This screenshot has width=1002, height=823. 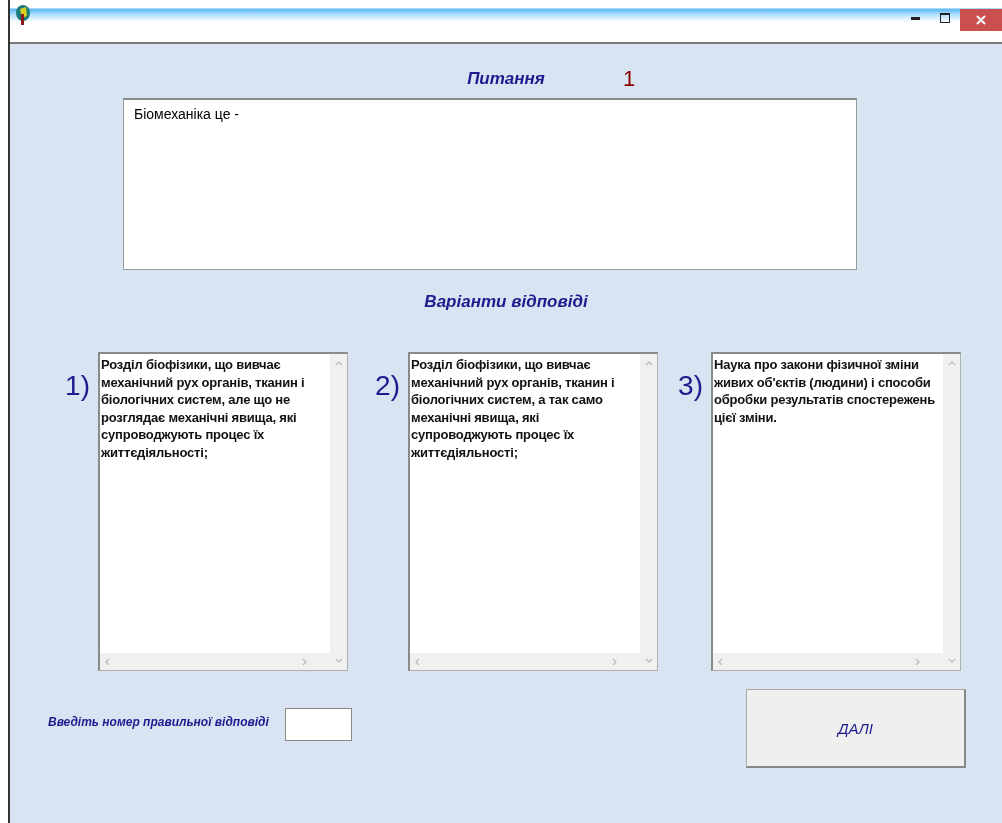 I want to click on minimize-icon, so click(x=915, y=18).